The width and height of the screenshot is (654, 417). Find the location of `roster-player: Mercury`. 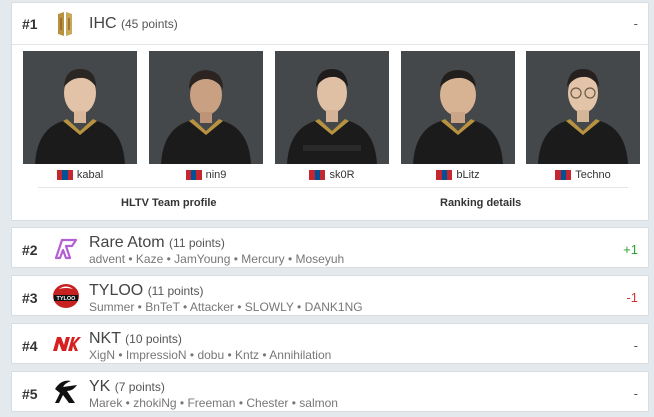

roster-player: Mercury is located at coordinates (262, 259).